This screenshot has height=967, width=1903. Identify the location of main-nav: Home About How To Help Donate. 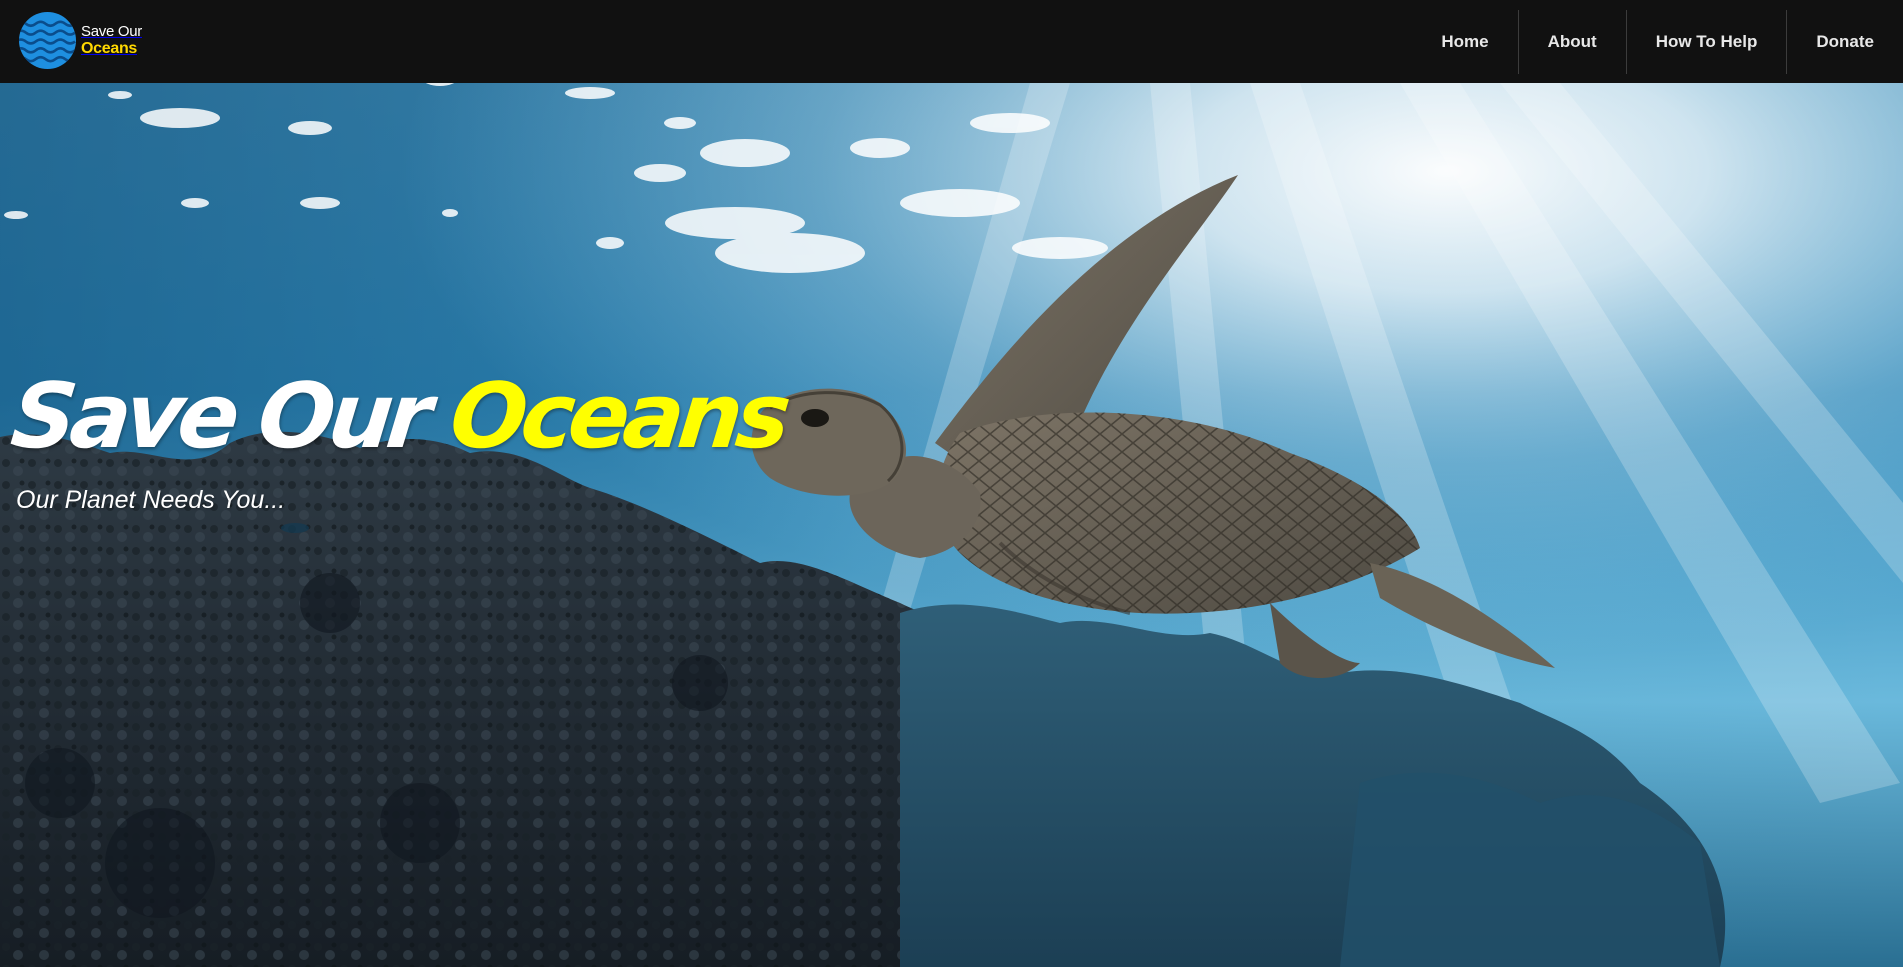
(1657, 41).